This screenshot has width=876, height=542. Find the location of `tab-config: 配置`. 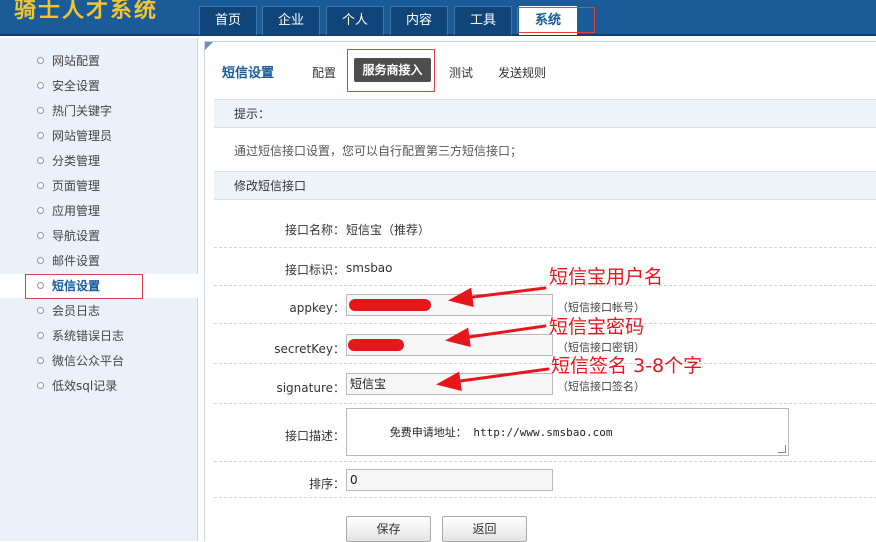

tab-config: 配置 is located at coordinates (324, 72).